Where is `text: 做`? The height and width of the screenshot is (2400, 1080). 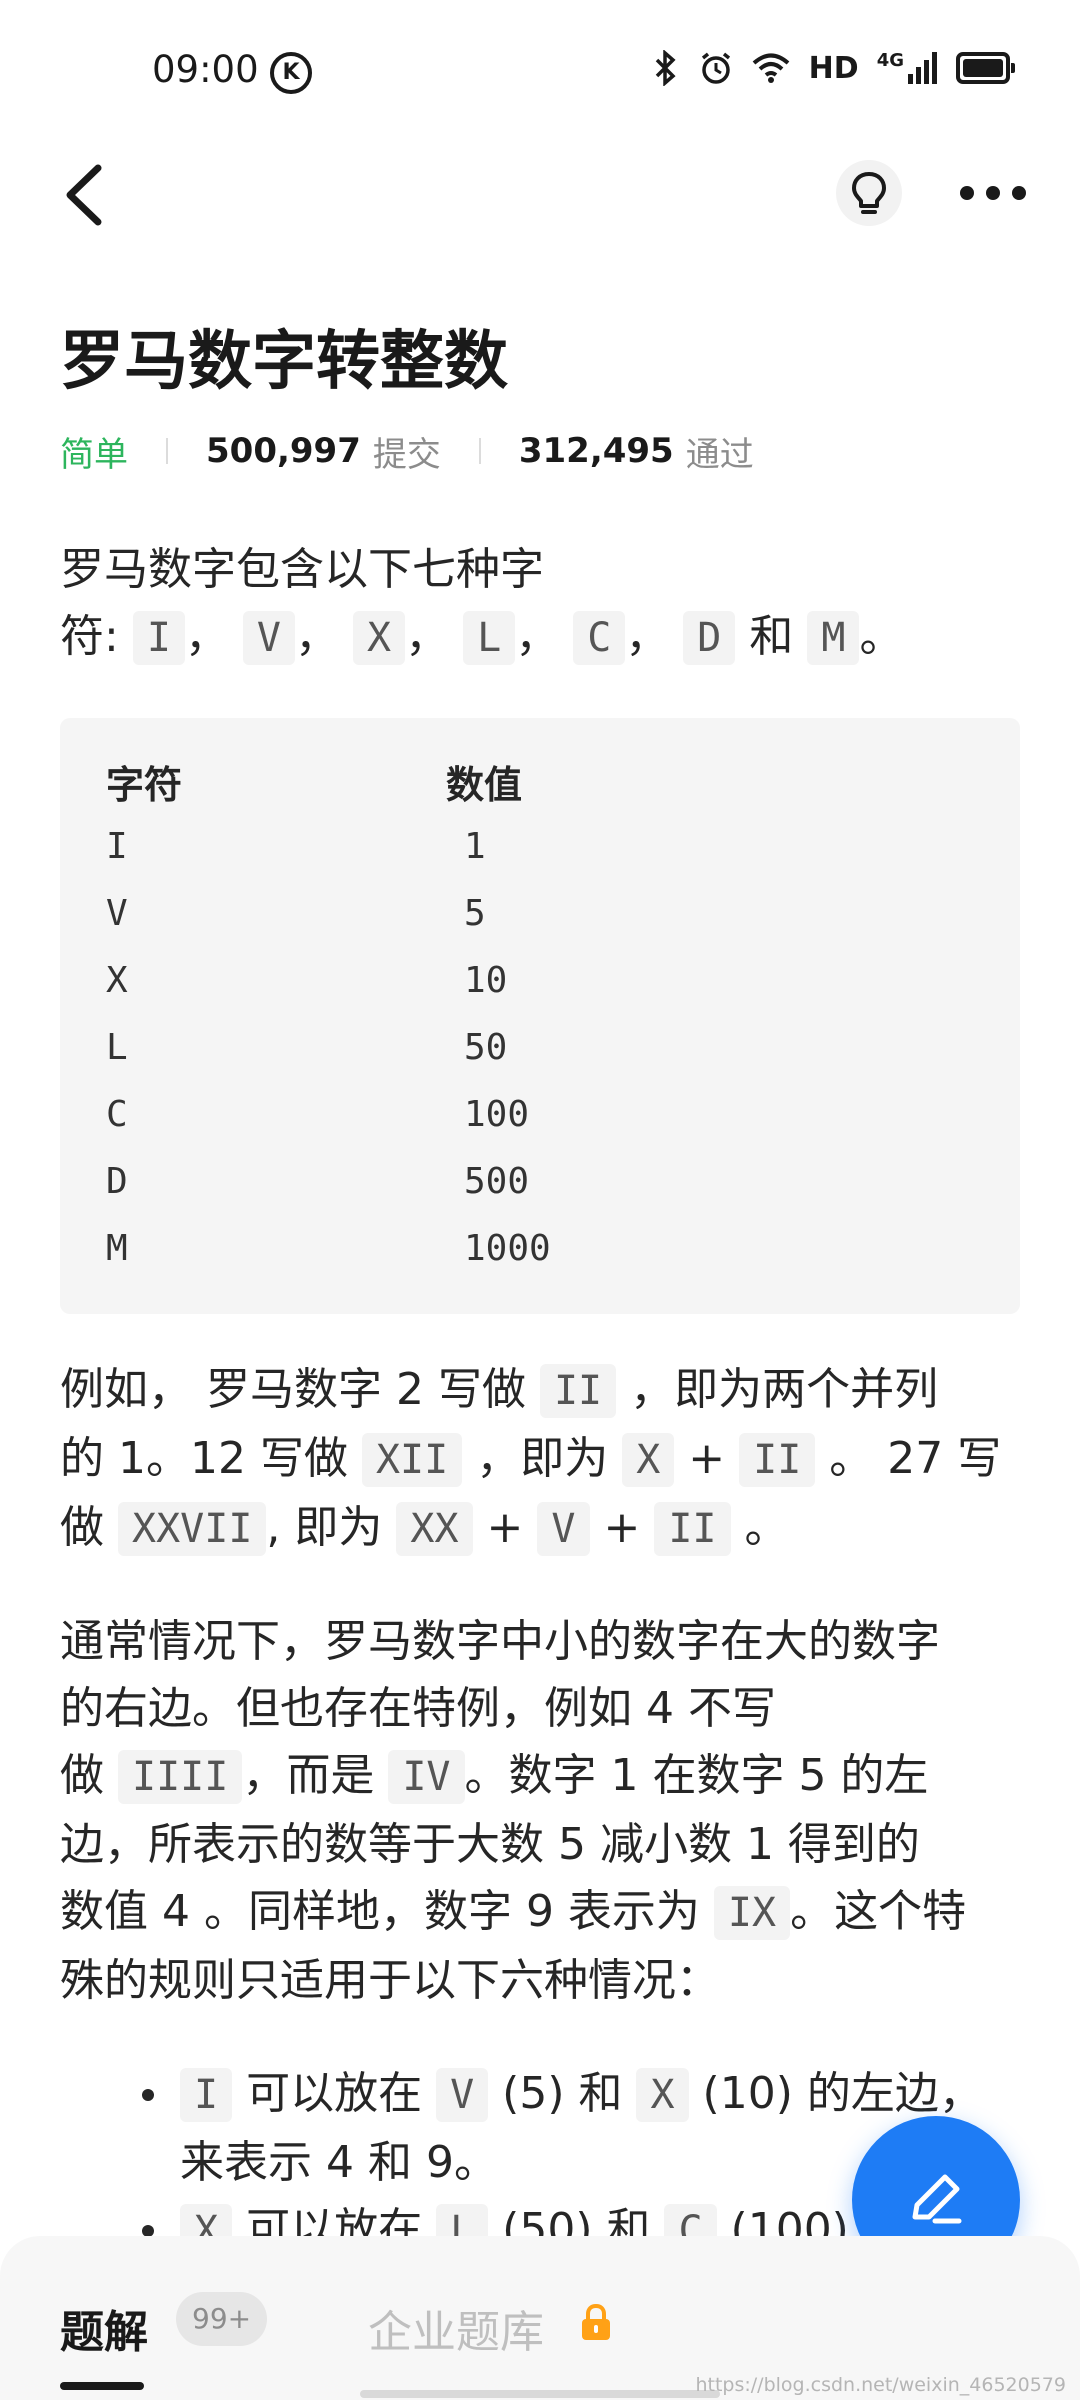 text: 做 is located at coordinates (89, 1775).